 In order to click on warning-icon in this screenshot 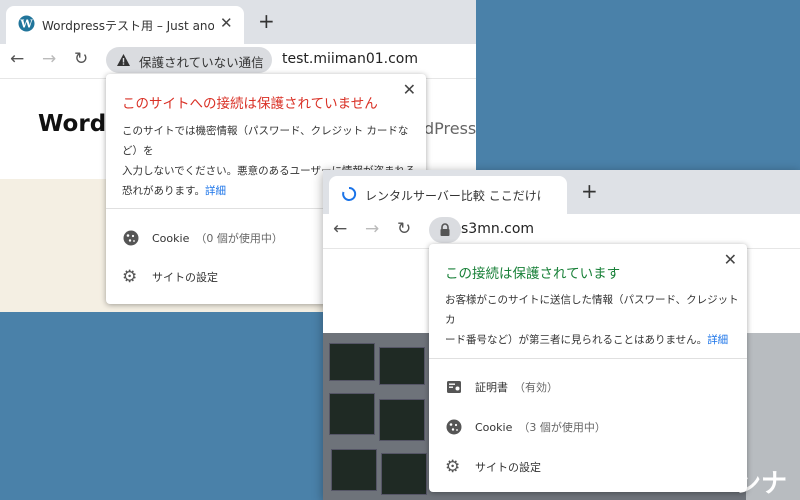, I will do `click(123, 60)`.